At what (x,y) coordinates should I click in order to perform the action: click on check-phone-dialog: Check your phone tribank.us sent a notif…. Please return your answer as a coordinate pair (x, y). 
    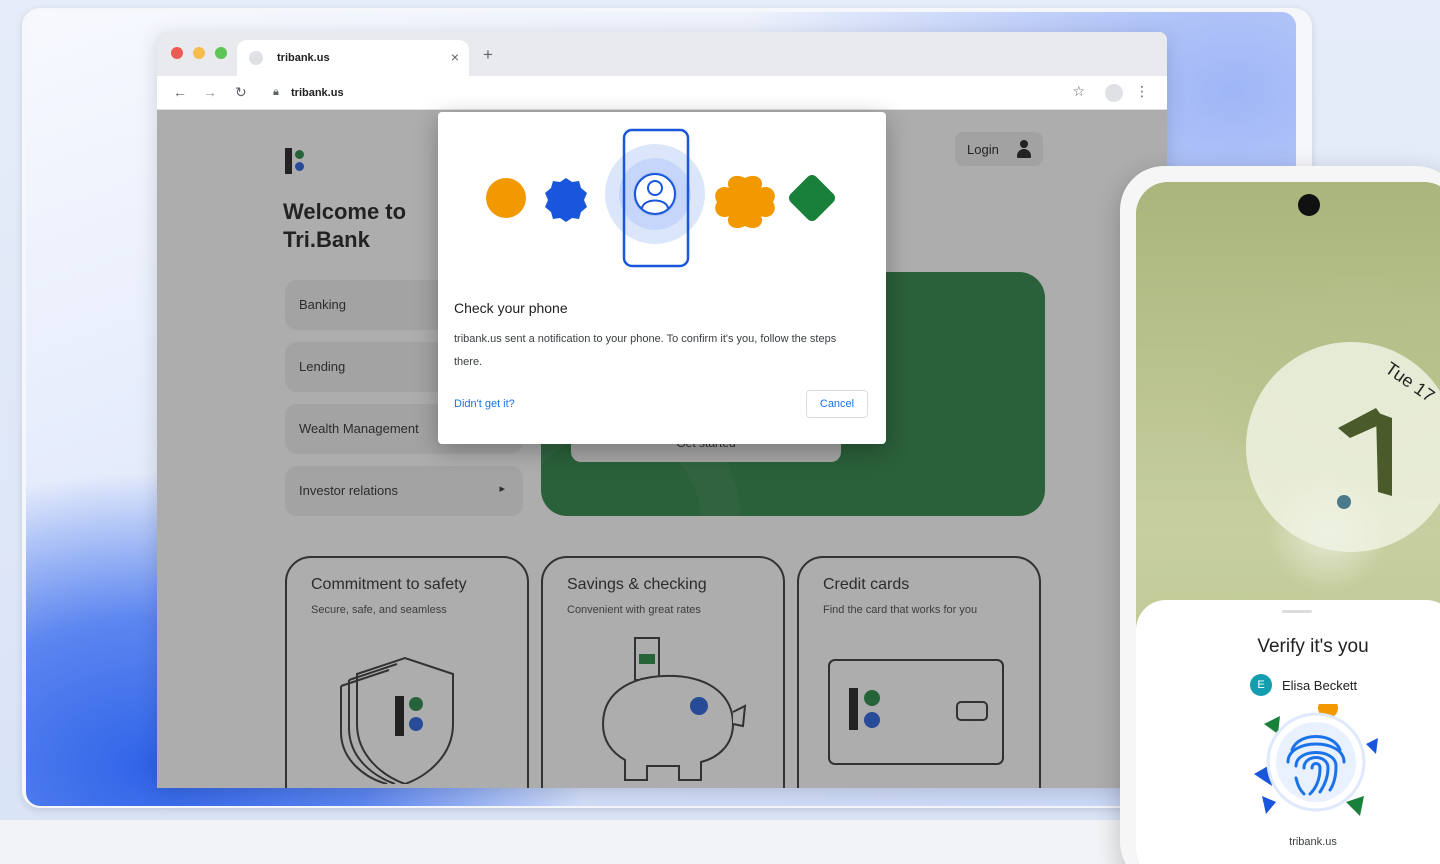
    Looking at the image, I should click on (662, 278).